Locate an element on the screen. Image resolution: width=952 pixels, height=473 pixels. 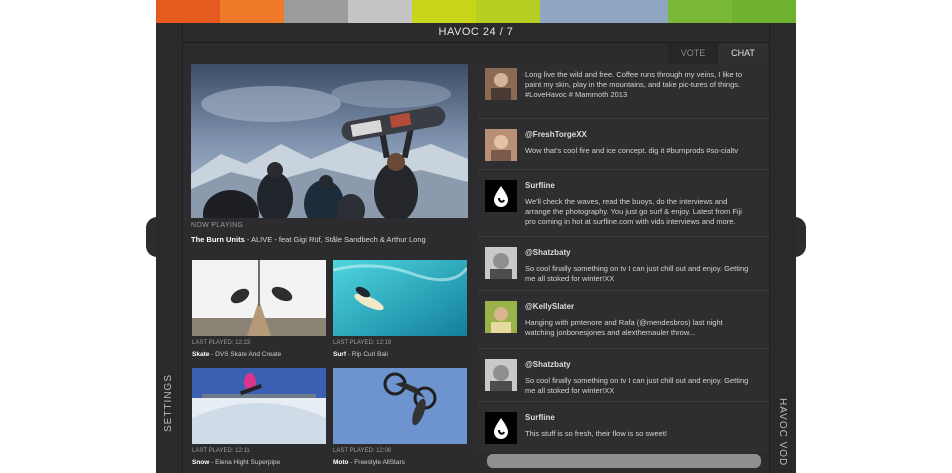
video-thumb-snow is located at coordinates (259, 406).